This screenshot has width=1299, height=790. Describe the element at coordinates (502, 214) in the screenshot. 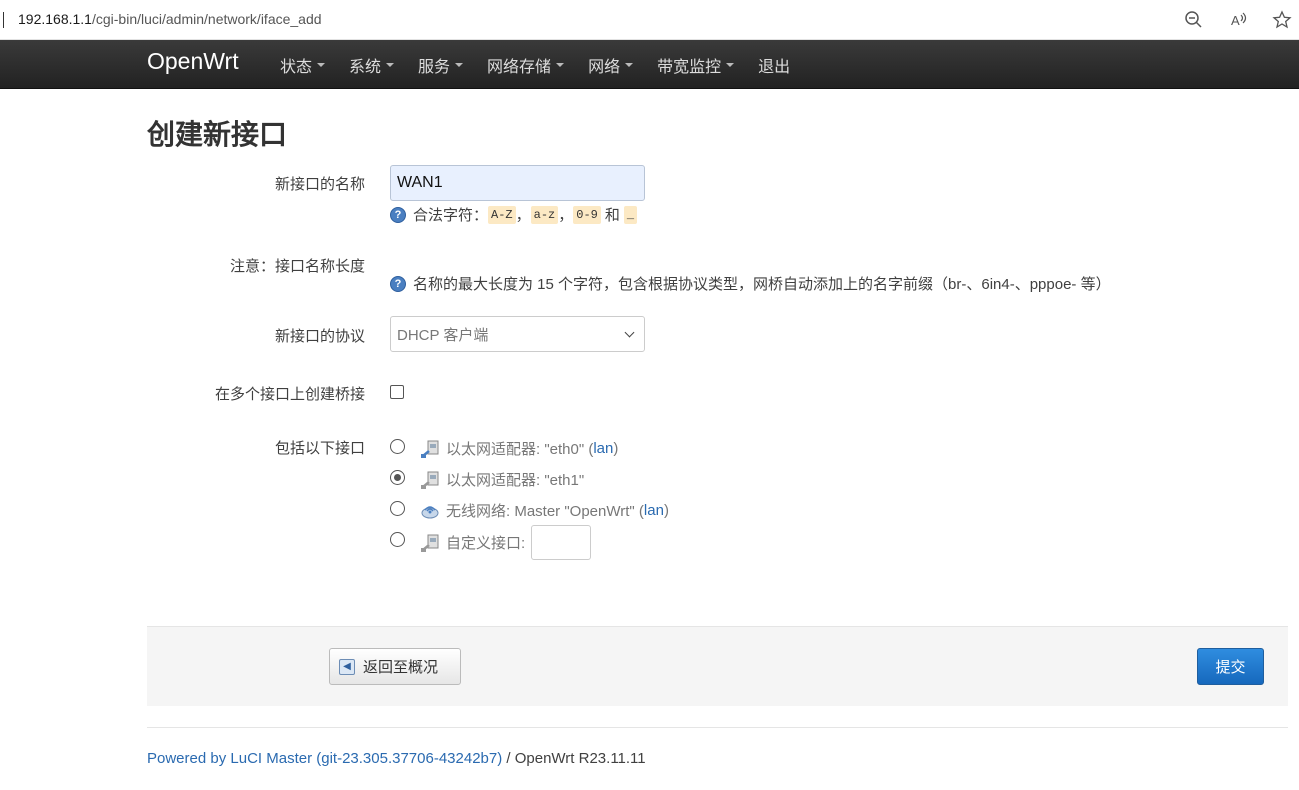

I see `code-uppercase: A-Z` at that location.